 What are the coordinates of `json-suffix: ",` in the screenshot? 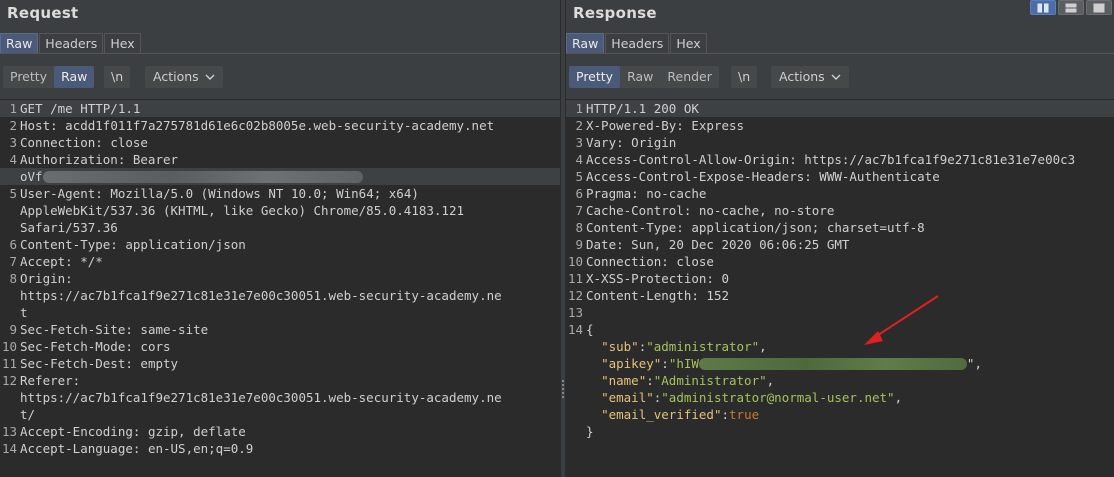 It's located at (974, 363).